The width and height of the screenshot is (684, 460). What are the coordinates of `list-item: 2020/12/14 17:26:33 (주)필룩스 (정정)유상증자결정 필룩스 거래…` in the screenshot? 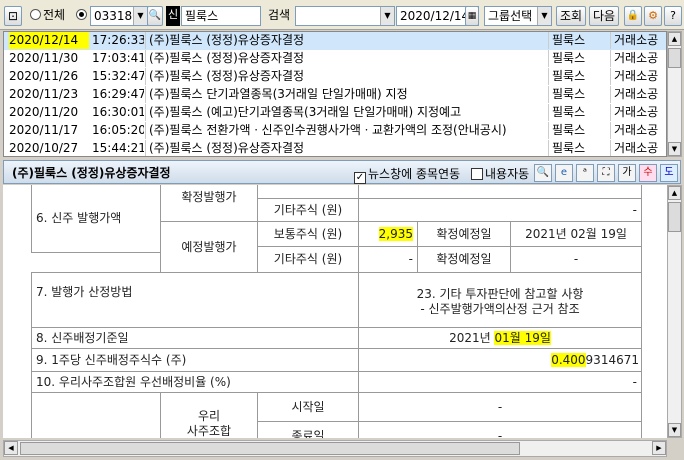 It's located at (335, 41).